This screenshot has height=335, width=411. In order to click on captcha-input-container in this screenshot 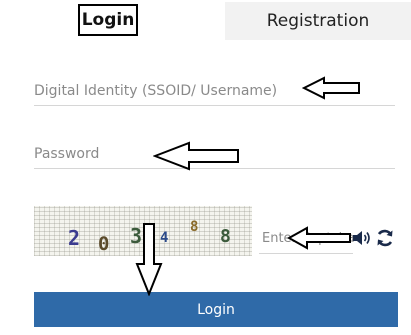, I will do `click(307, 239)`.